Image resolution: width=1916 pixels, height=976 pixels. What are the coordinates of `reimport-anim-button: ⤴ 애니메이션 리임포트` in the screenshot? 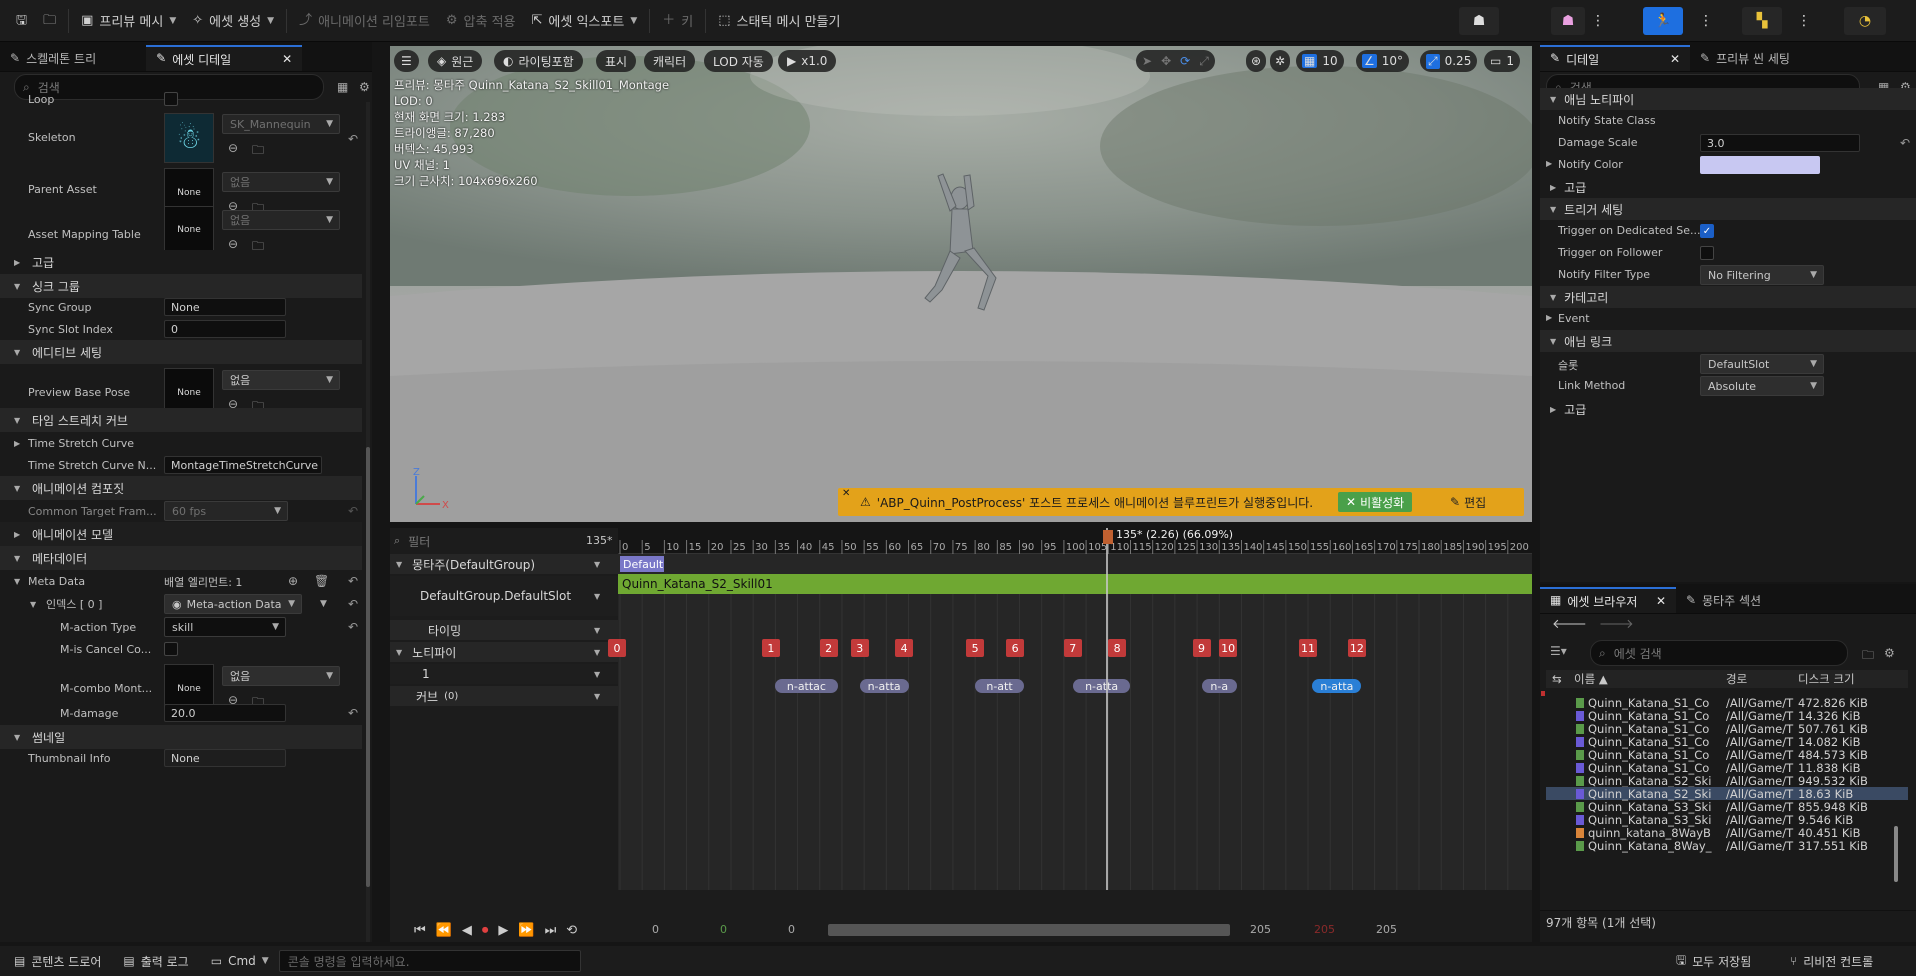 It's located at (364, 21).